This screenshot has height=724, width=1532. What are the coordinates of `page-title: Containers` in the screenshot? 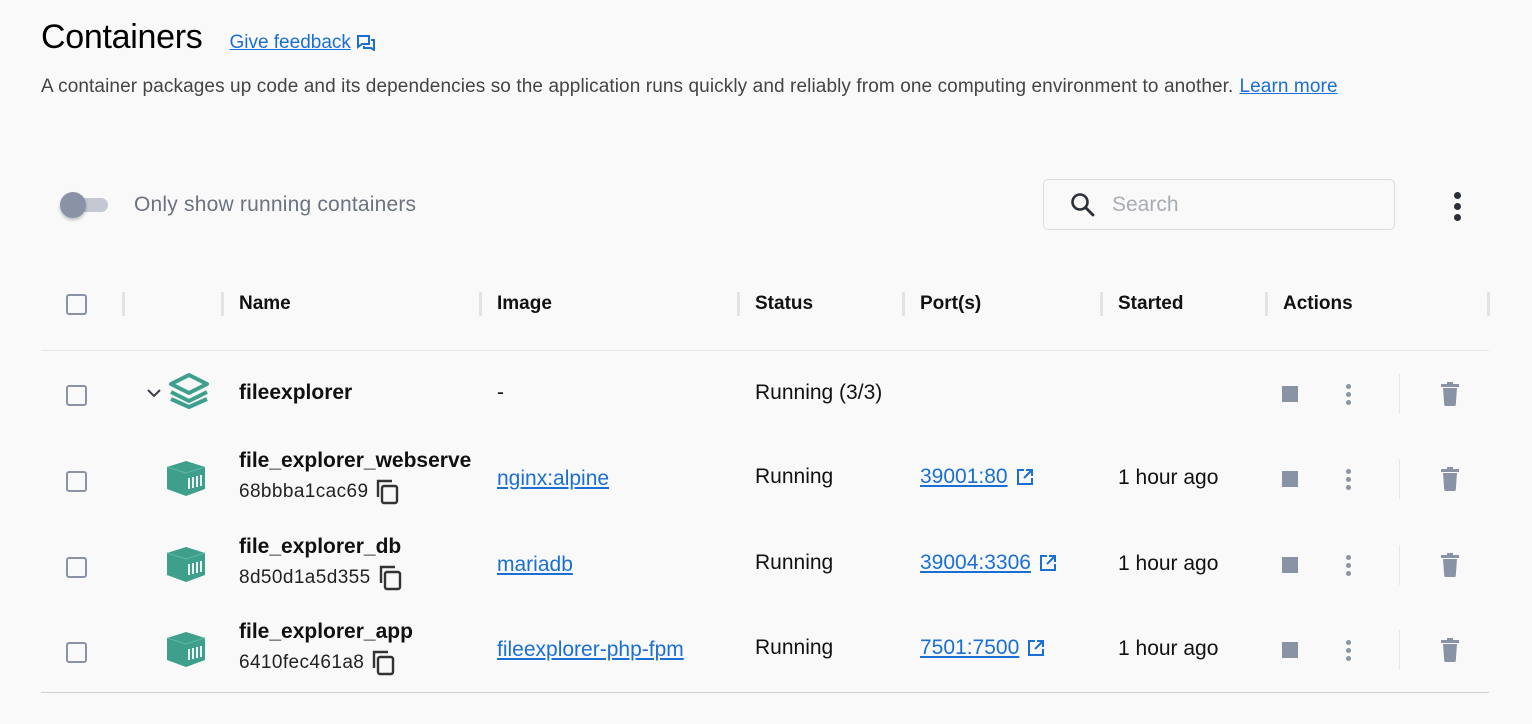 It's located at (122, 37).